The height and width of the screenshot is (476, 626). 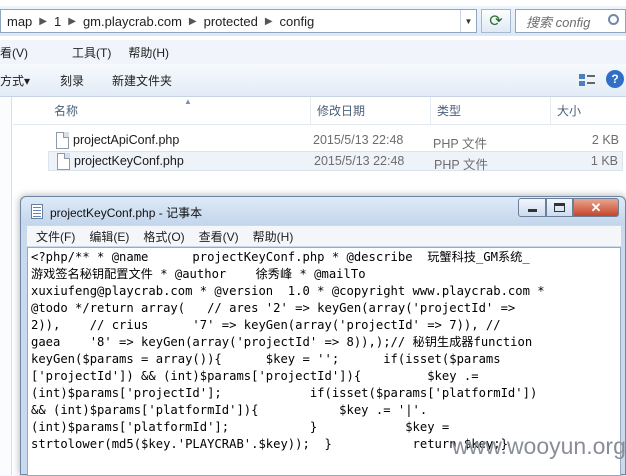 I want to click on views-button, so click(x=589, y=80).